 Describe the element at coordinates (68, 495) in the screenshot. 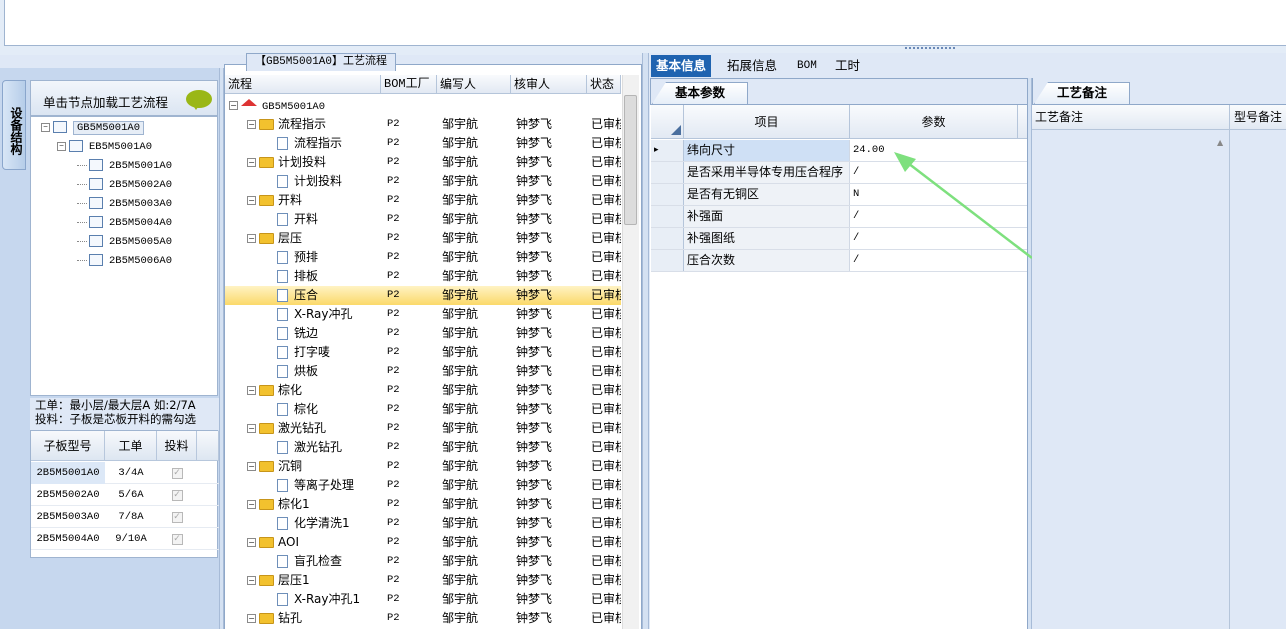

I see `cell-model: 2B5M5002A0` at that location.